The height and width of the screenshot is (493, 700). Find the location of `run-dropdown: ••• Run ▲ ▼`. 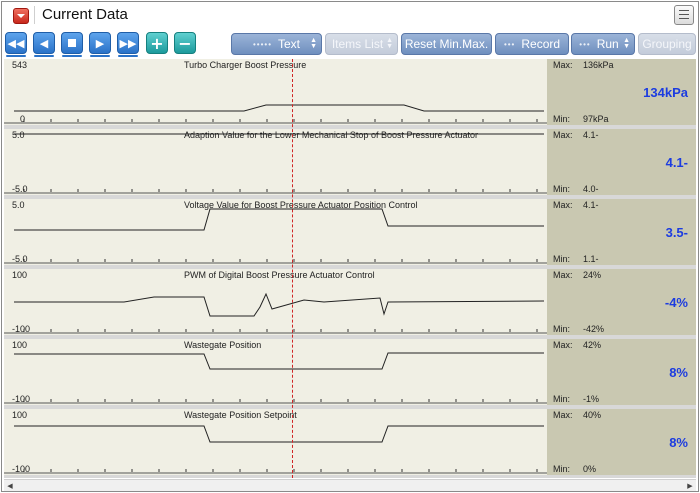

run-dropdown: ••• Run ▲ ▼ is located at coordinates (603, 44).